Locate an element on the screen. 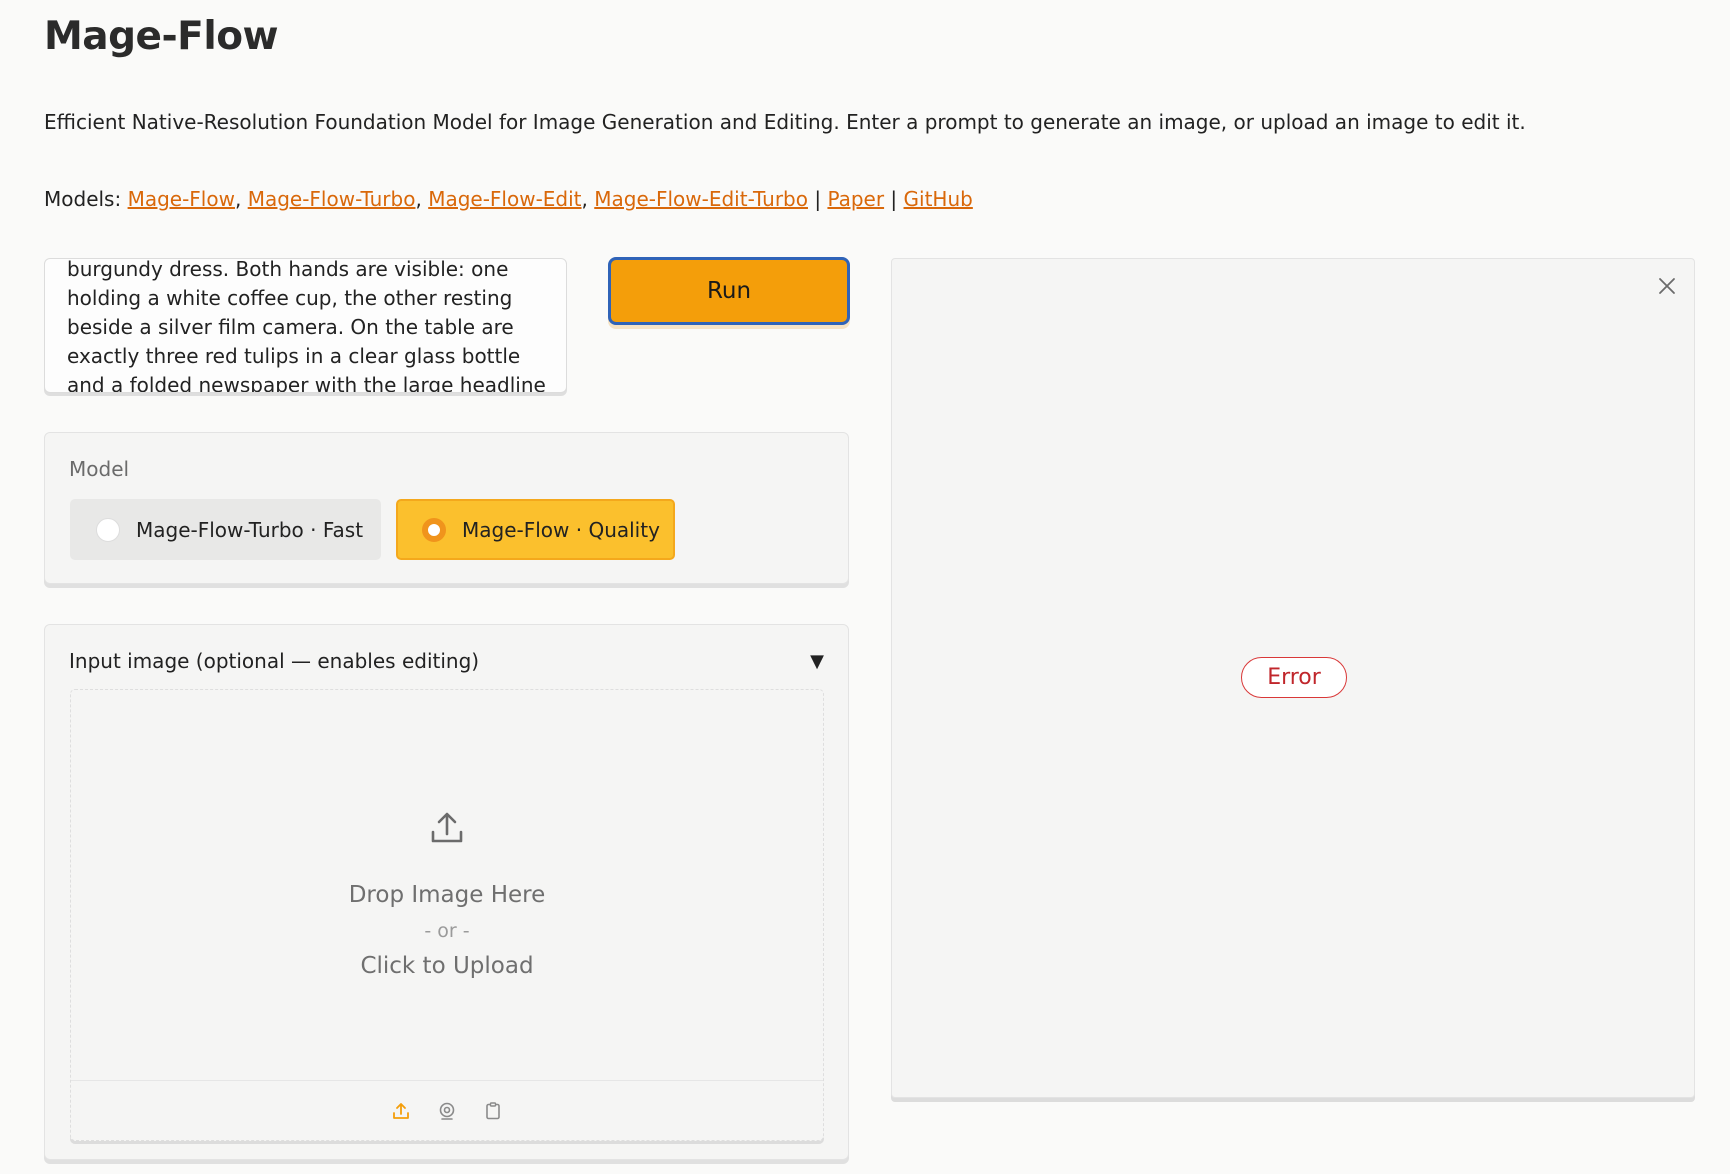  upload-source-icon is located at coordinates (401, 1111).